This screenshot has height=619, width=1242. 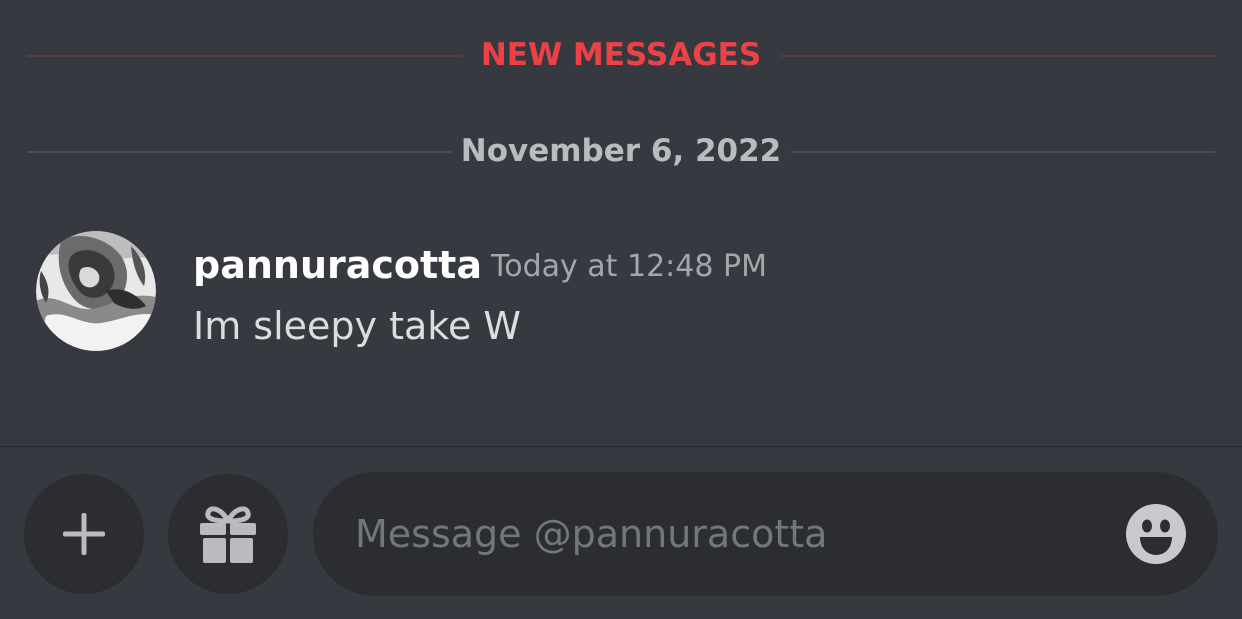 I want to click on emoji-icon, so click(x=1156, y=534).